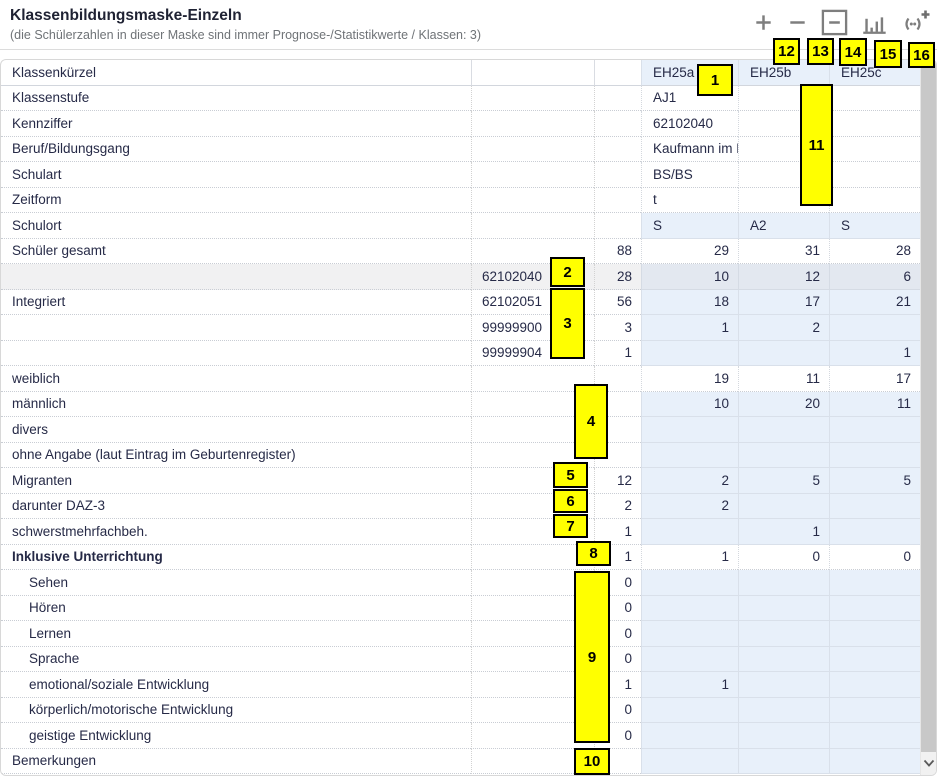 The image size is (937, 779). Describe the element at coordinates (689, 379) in the screenshot. I see `class-cell: 19` at that location.